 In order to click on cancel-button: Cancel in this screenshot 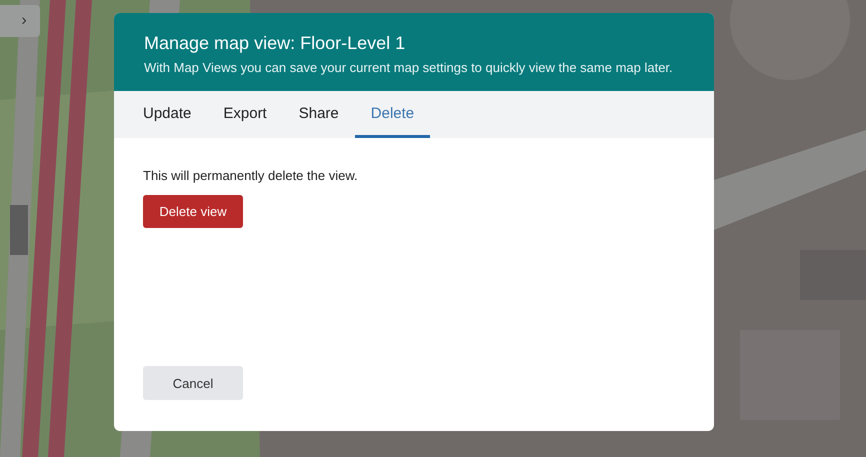, I will do `click(193, 383)`.